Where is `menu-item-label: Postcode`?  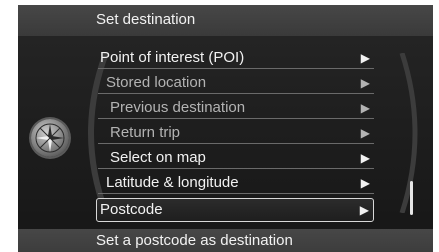
menu-item-label: Postcode is located at coordinates (131, 209).